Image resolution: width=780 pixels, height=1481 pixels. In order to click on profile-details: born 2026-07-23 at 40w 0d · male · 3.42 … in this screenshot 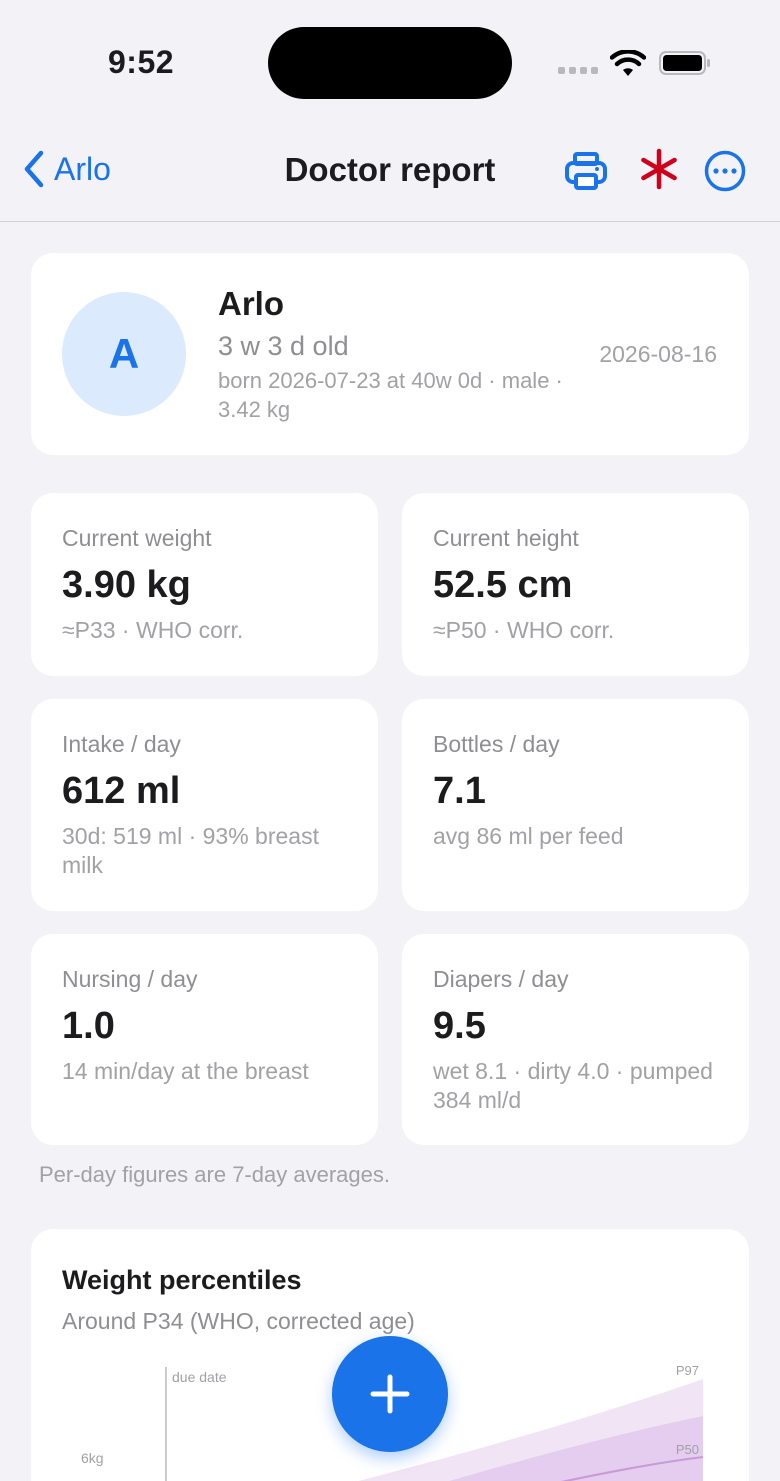, I will do `click(390, 395)`.